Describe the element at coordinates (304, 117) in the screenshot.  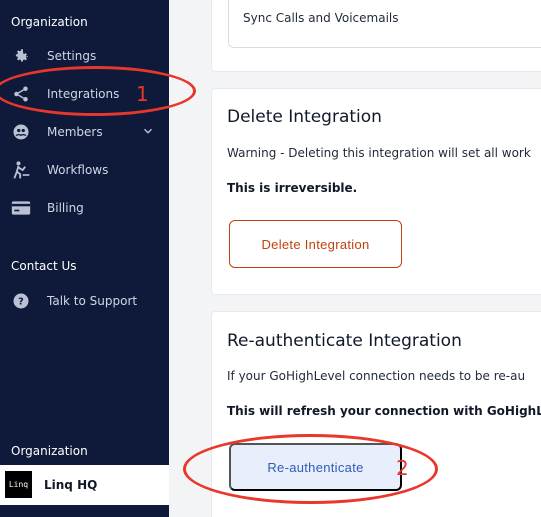
I see `delete-section-title: Delete Integration` at that location.